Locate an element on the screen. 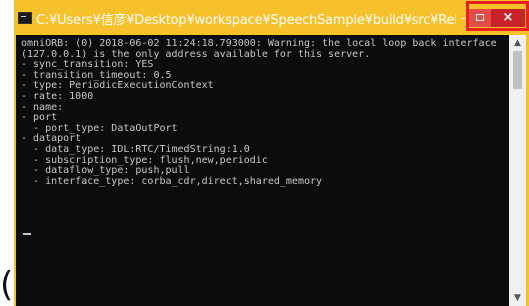  console-line: - type: PeriodicExecutionContext is located at coordinates (117, 86).